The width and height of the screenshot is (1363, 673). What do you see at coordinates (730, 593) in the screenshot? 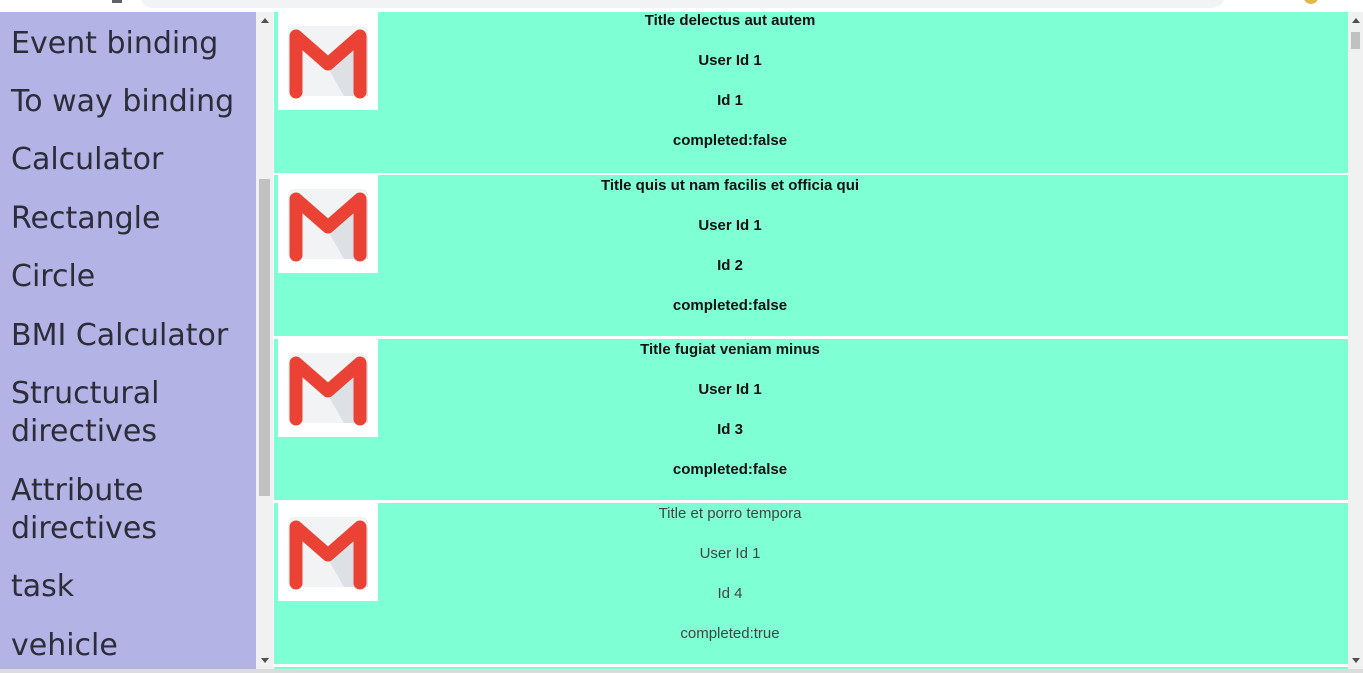
I see `todo-id: Id 4` at bounding box center [730, 593].